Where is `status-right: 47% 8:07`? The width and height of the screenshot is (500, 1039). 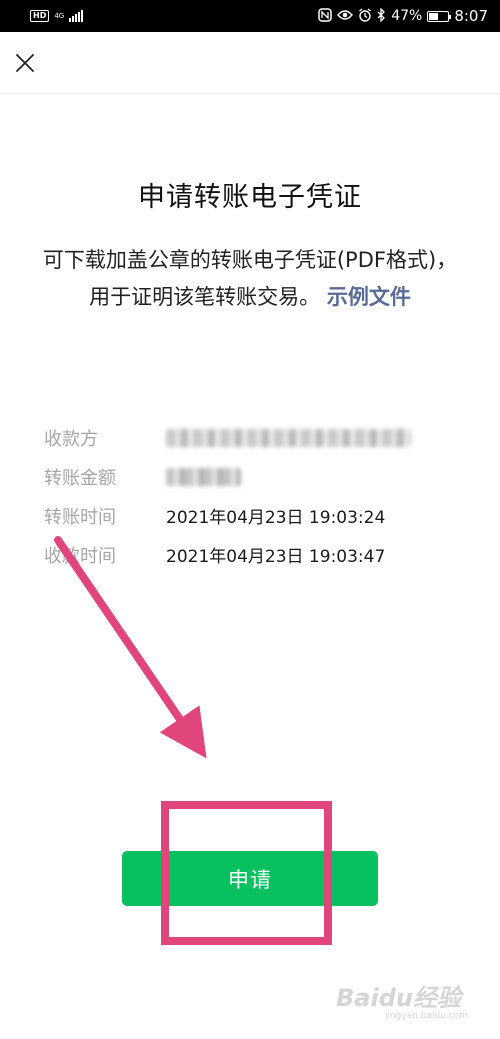 status-right: 47% 8:07 is located at coordinates (403, 15).